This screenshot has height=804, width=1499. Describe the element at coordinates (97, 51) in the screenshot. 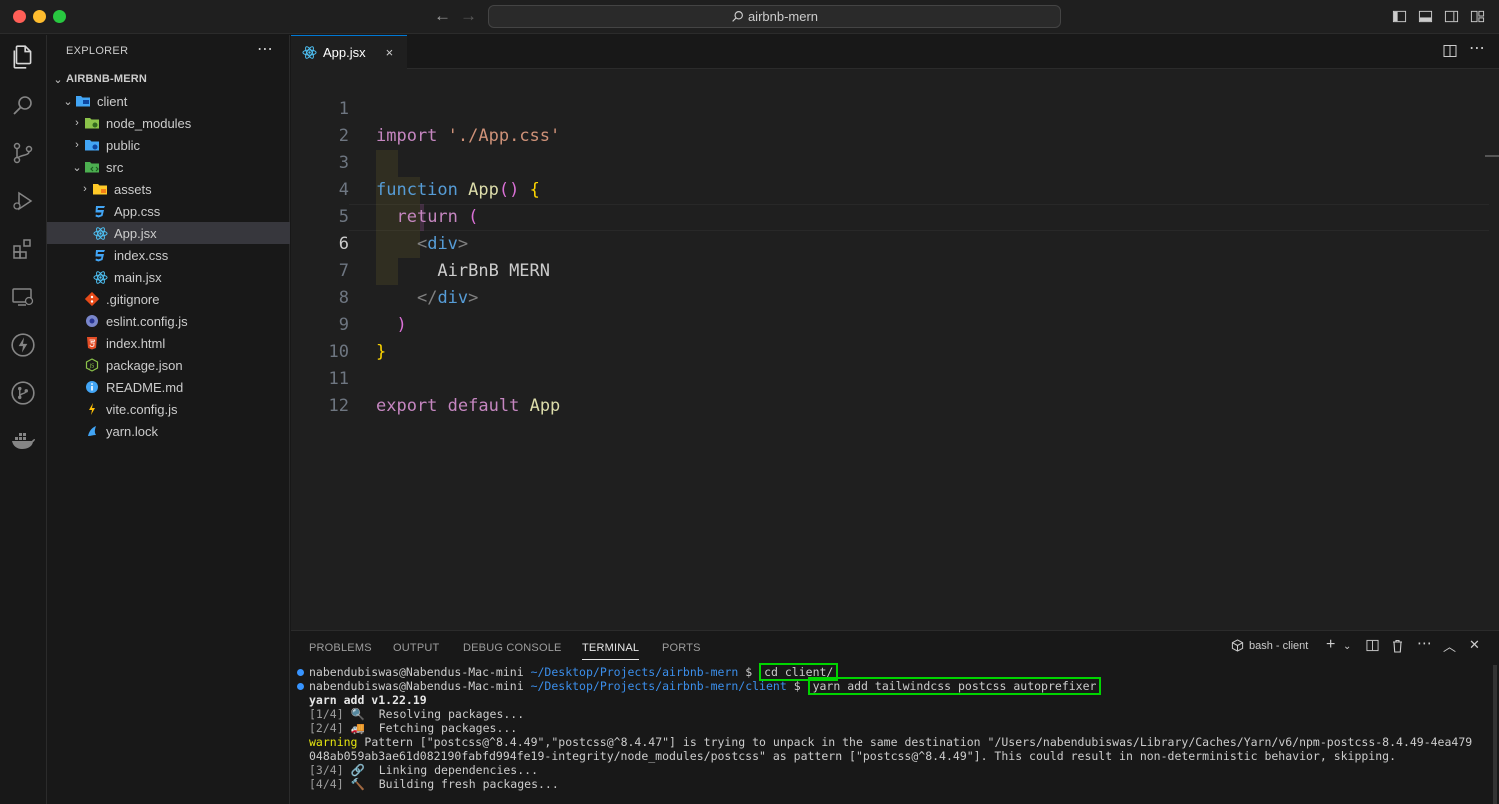

I see `explorer-title: EXPLORER` at that location.